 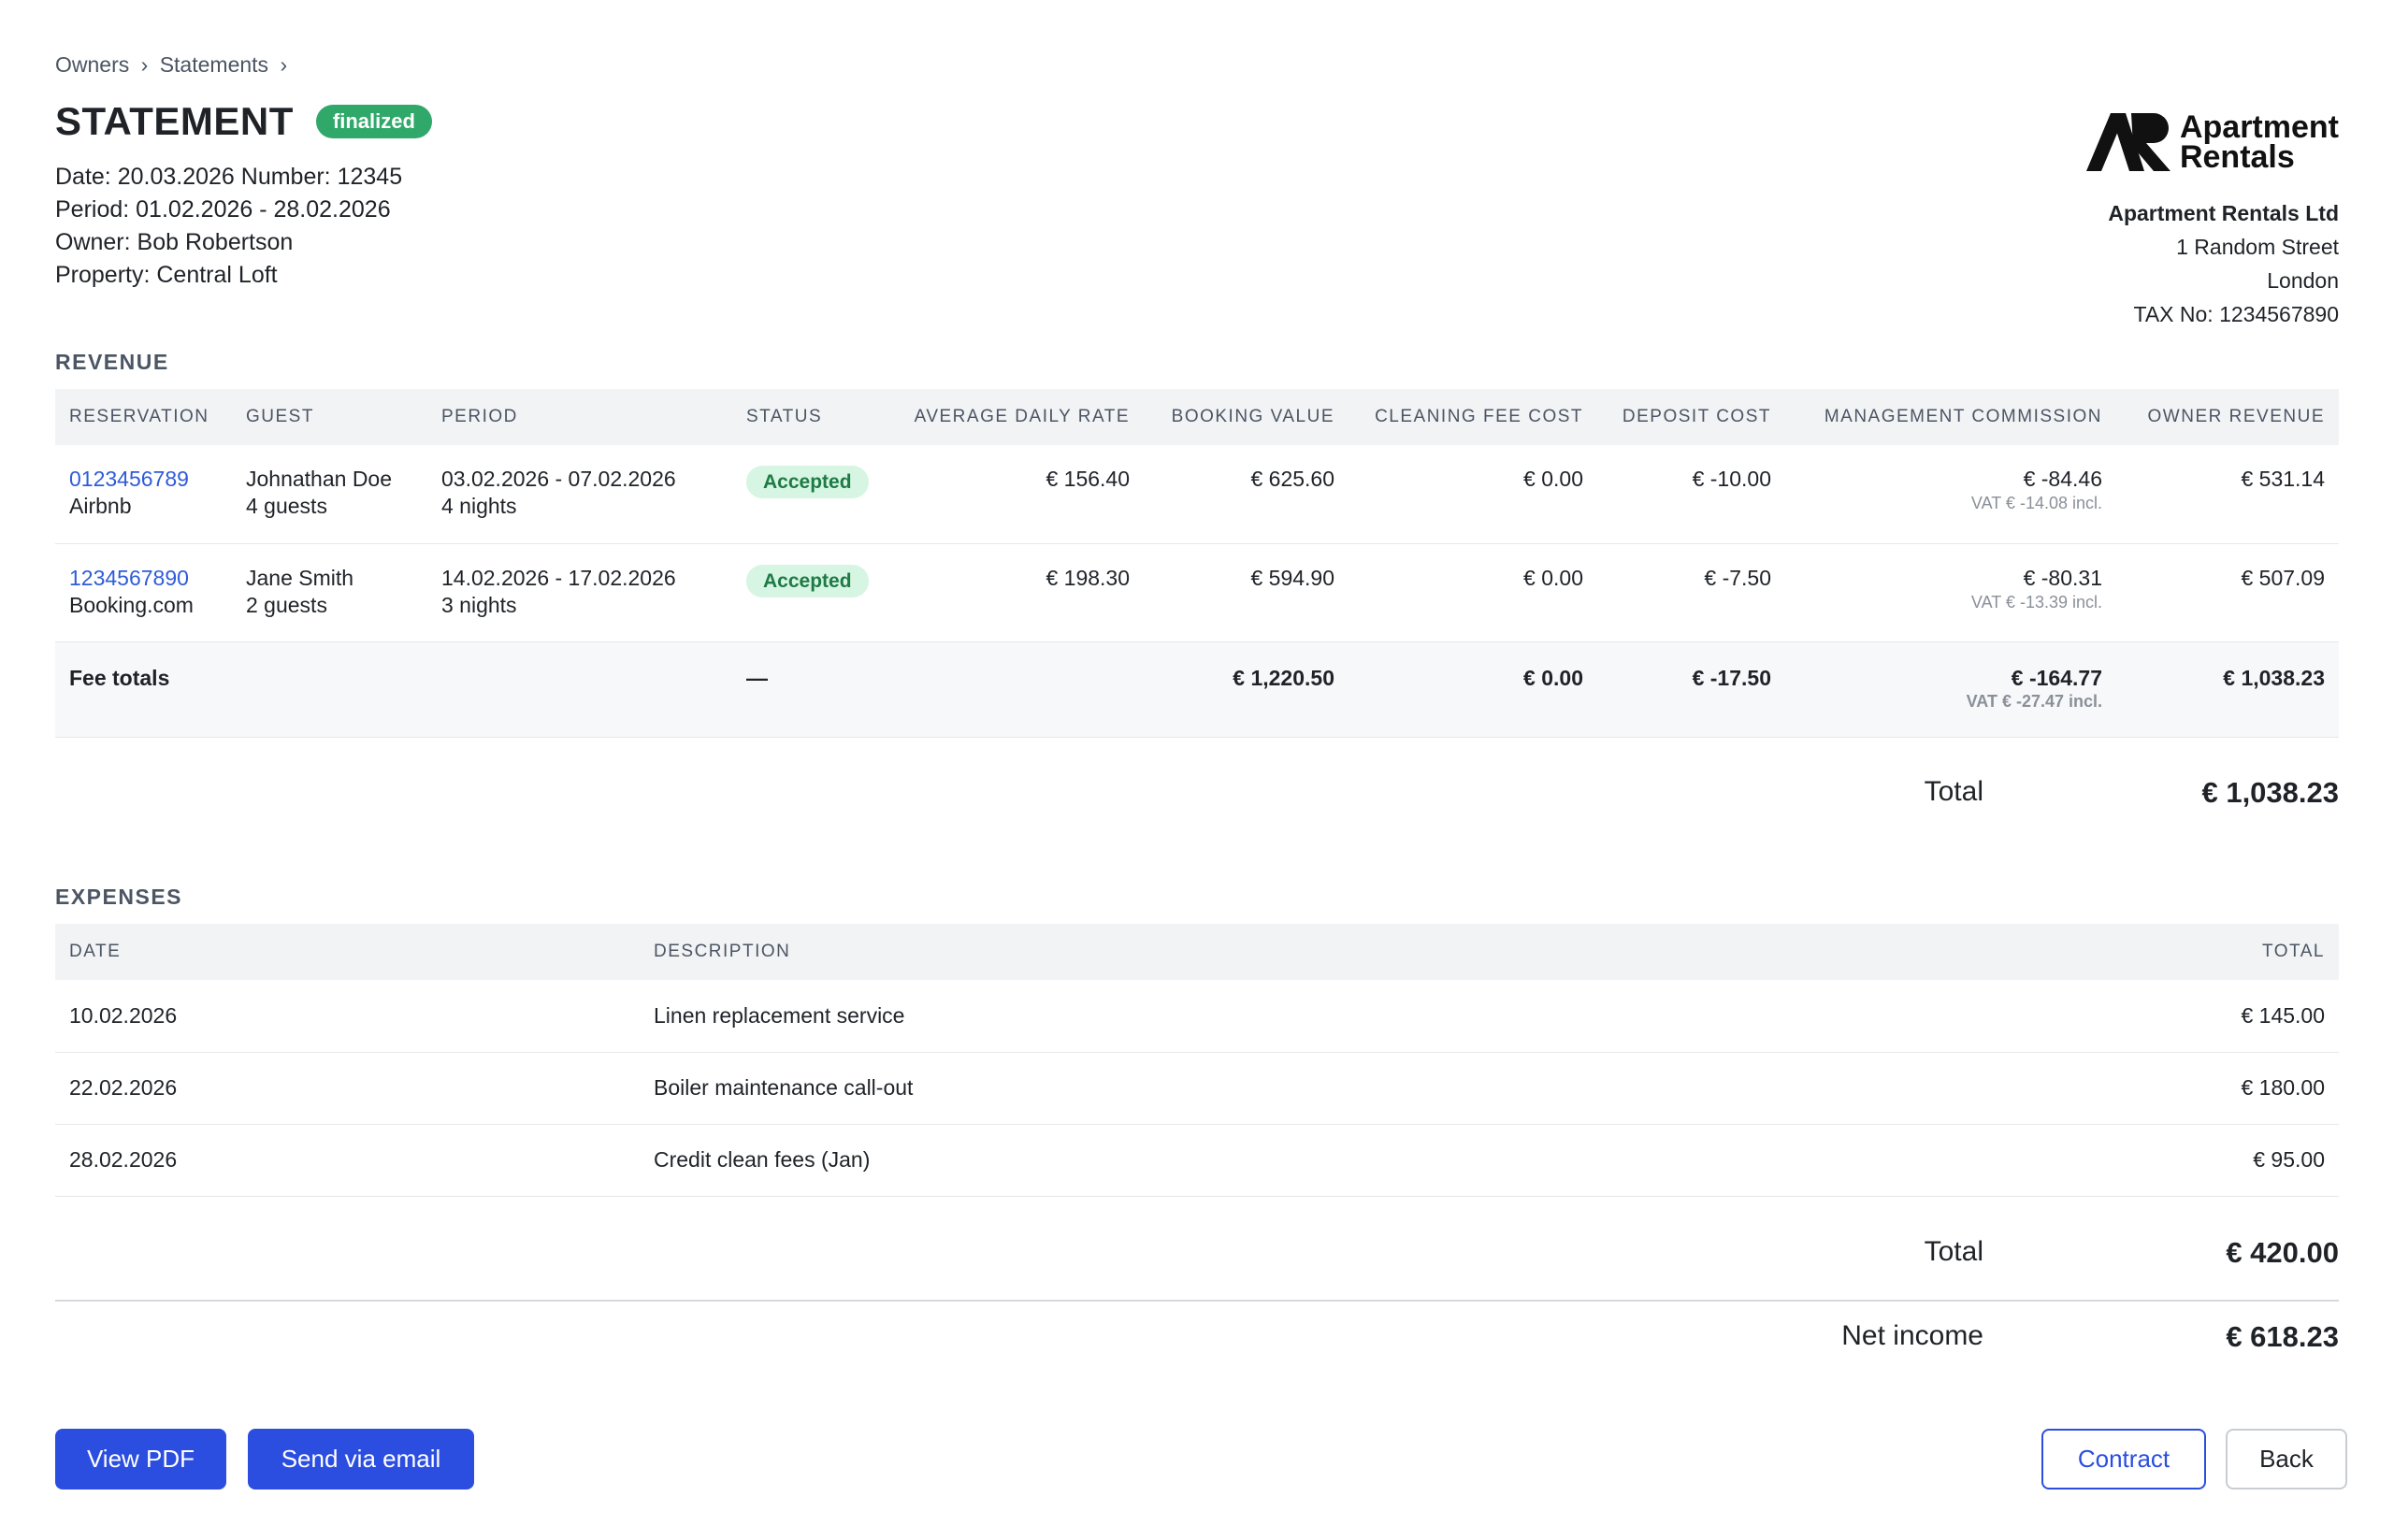 I want to click on send-via-email-button: Send via email, so click(x=361, y=1459).